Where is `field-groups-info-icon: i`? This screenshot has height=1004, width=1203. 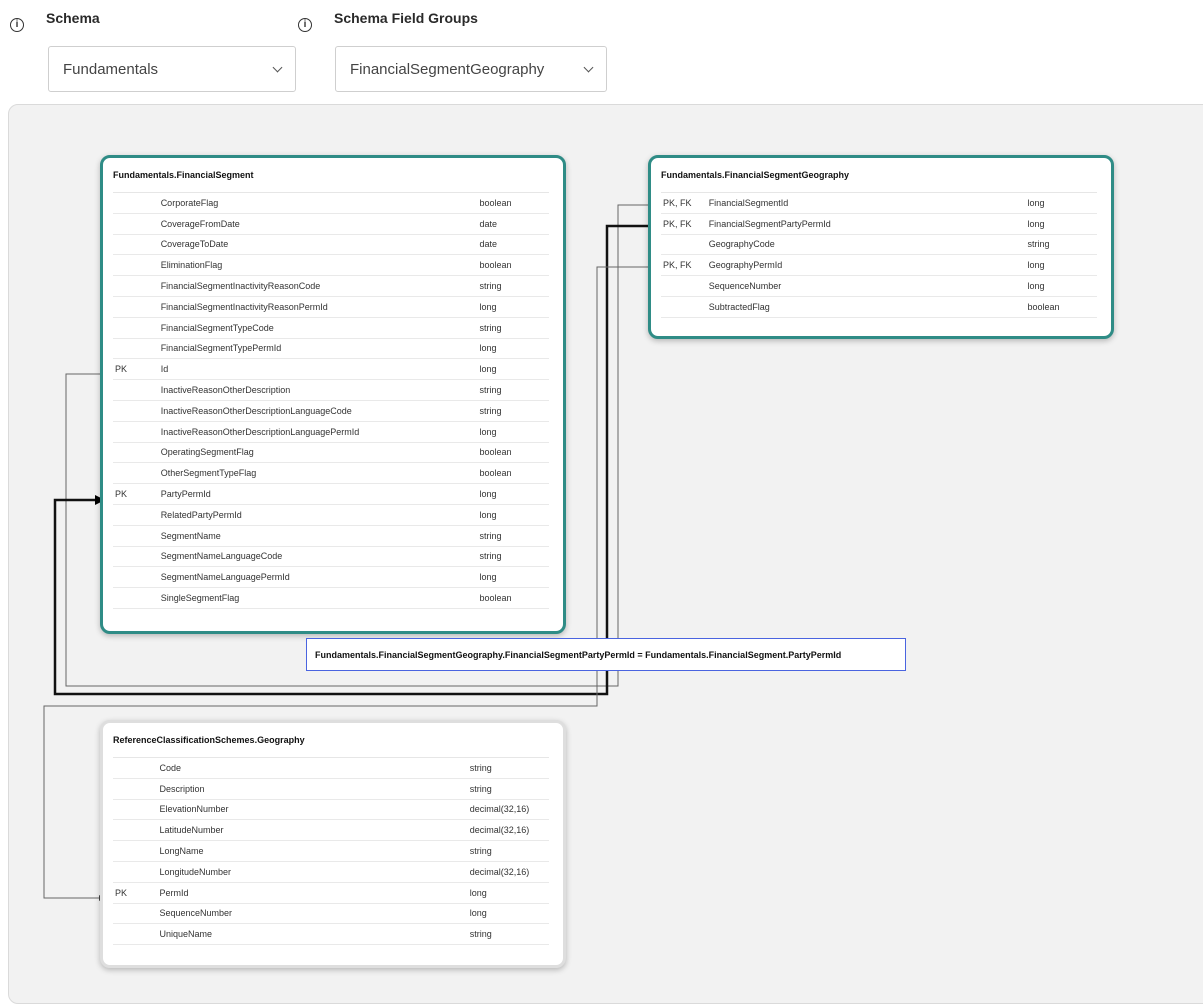
field-groups-info-icon: i is located at coordinates (305, 25).